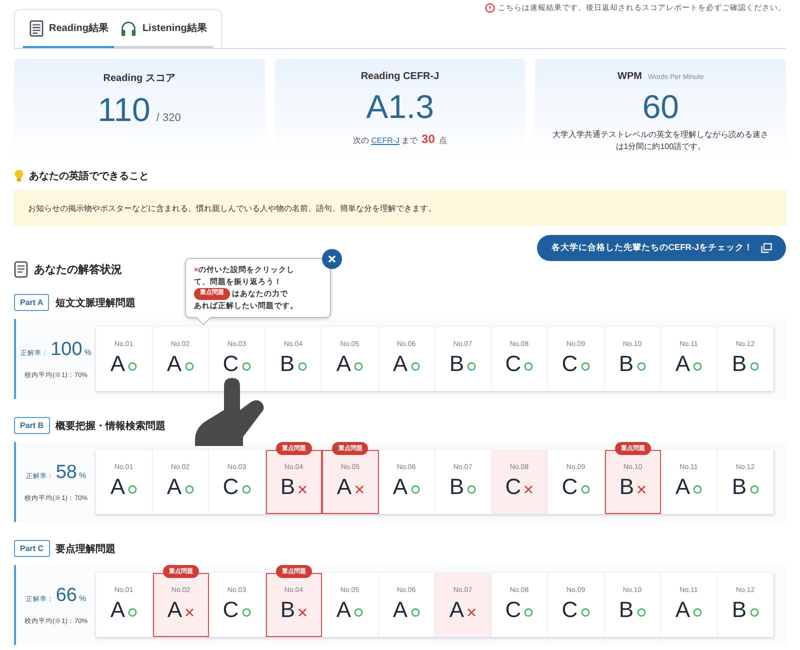  What do you see at coordinates (490, 8) in the screenshot?
I see `alert-icon` at bounding box center [490, 8].